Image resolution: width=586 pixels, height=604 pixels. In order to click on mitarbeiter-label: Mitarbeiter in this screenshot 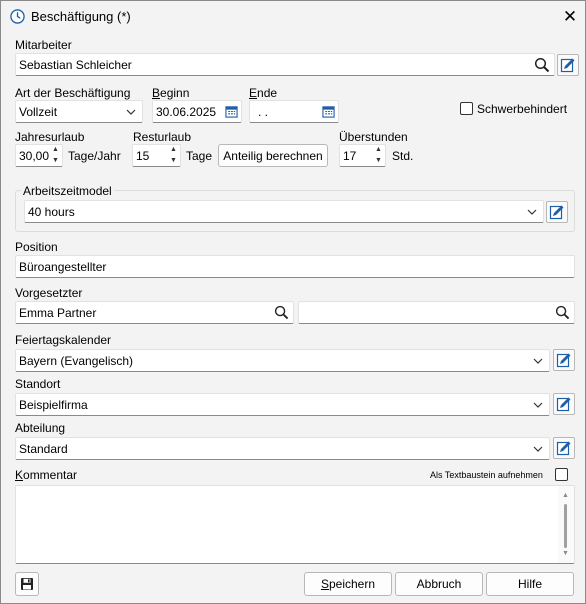, I will do `click(43, 45)`.